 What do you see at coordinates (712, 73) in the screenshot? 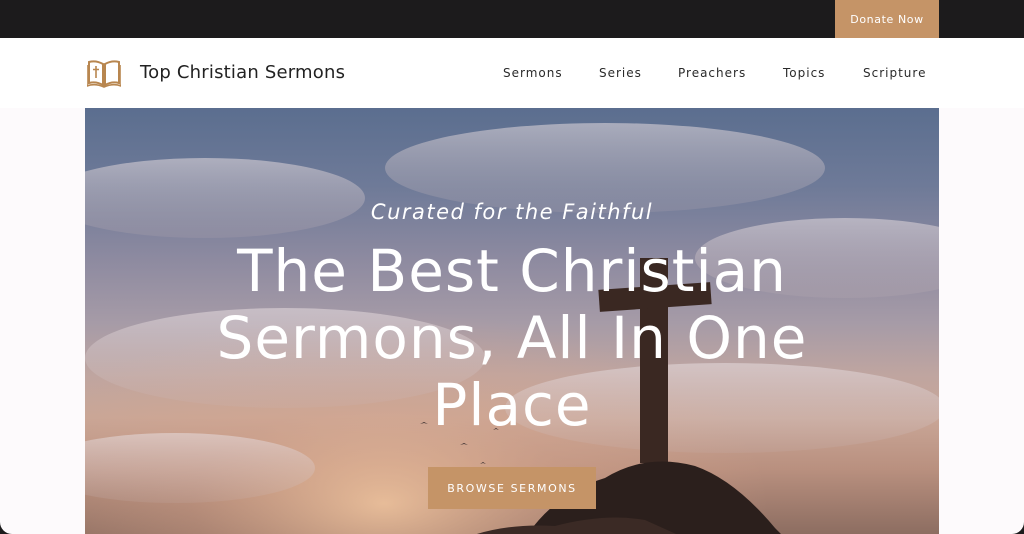
I see `nav-preachers: Preachers` at bounding box center [712, 73].